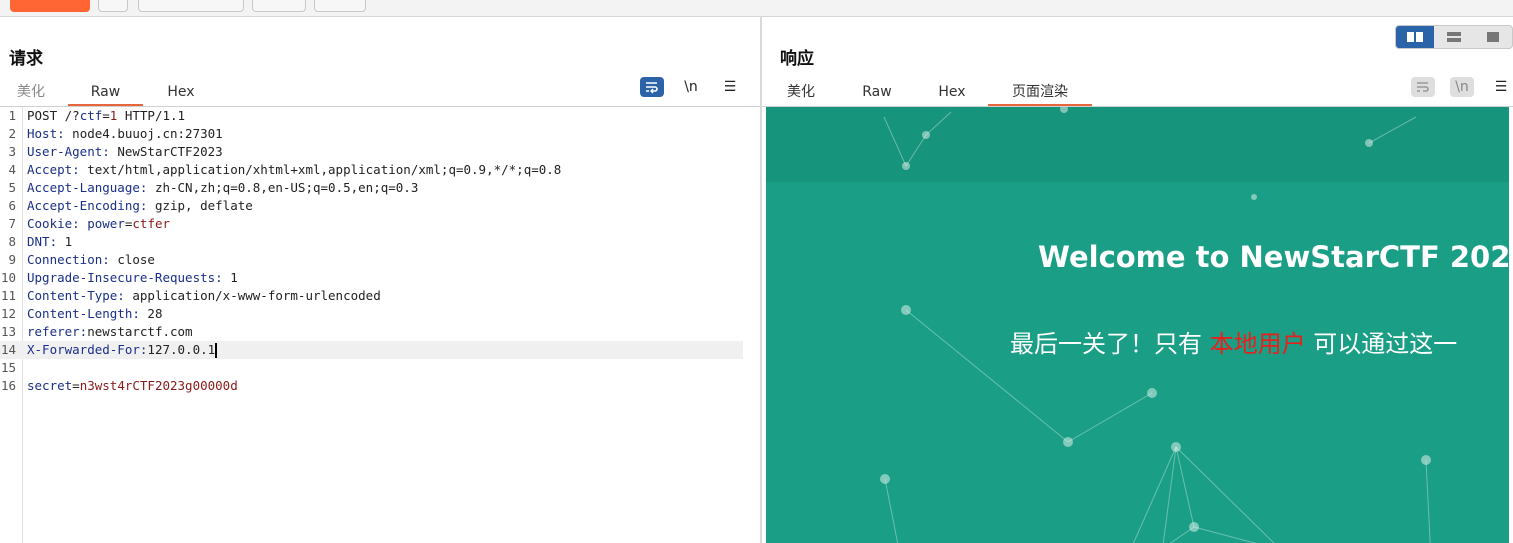  I want to click on line-number: 14, so click(8, 349).